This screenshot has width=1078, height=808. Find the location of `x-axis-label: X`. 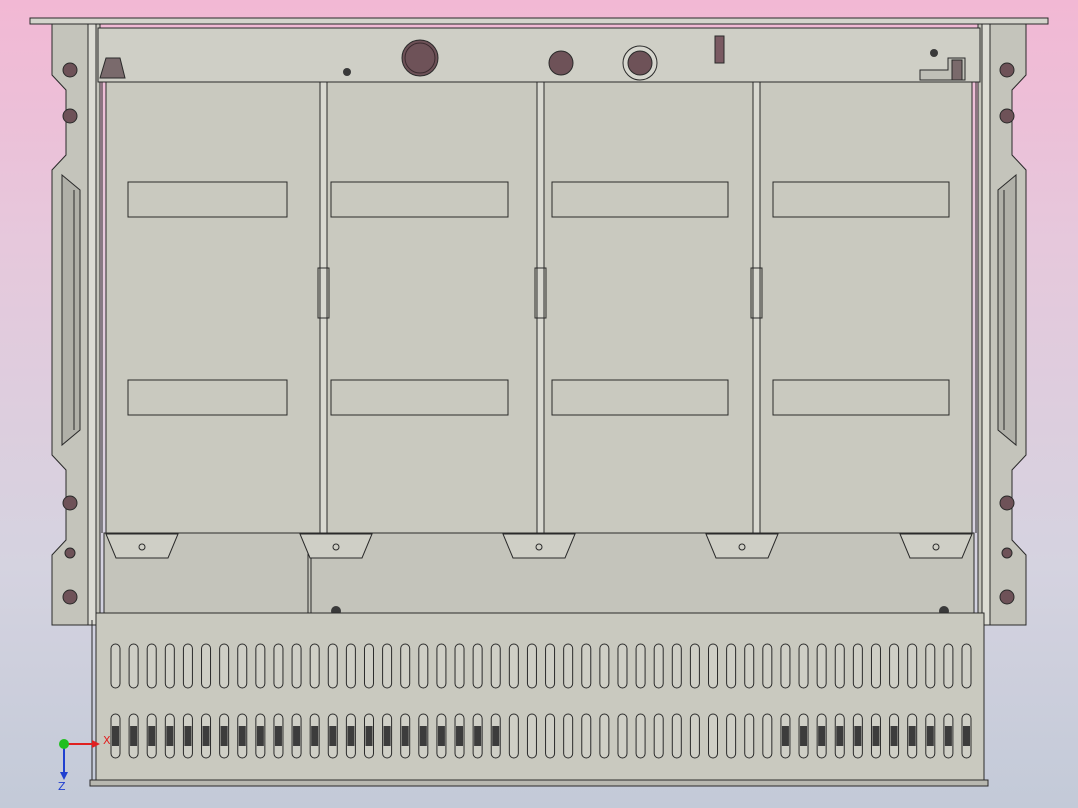

x-axis-label: X is located at coordinates (107, 740).